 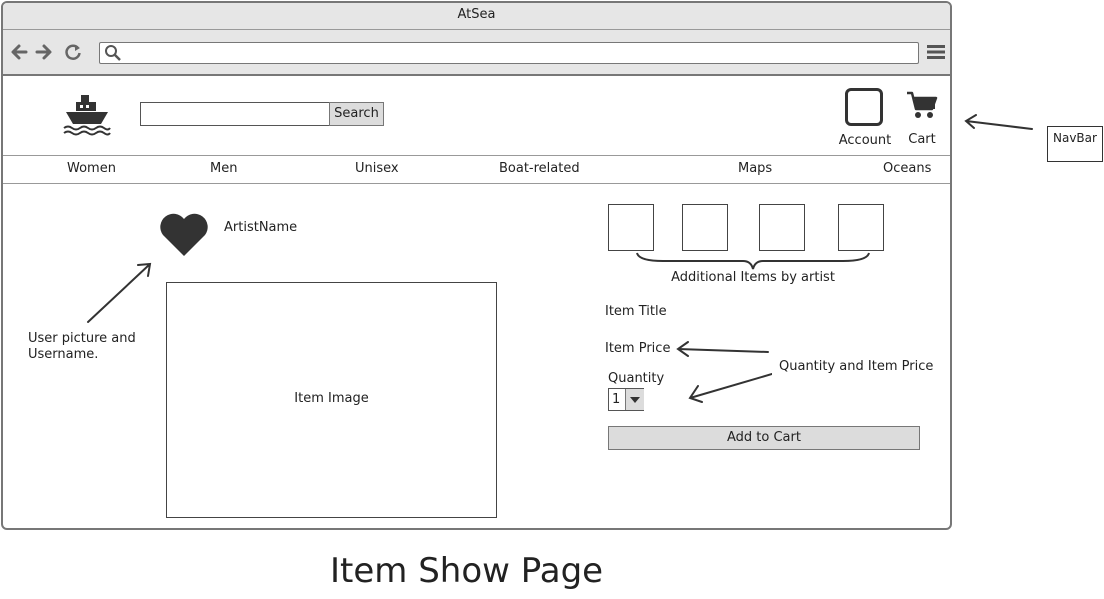 I want to click on search-icon, so click(x=113, y=53).